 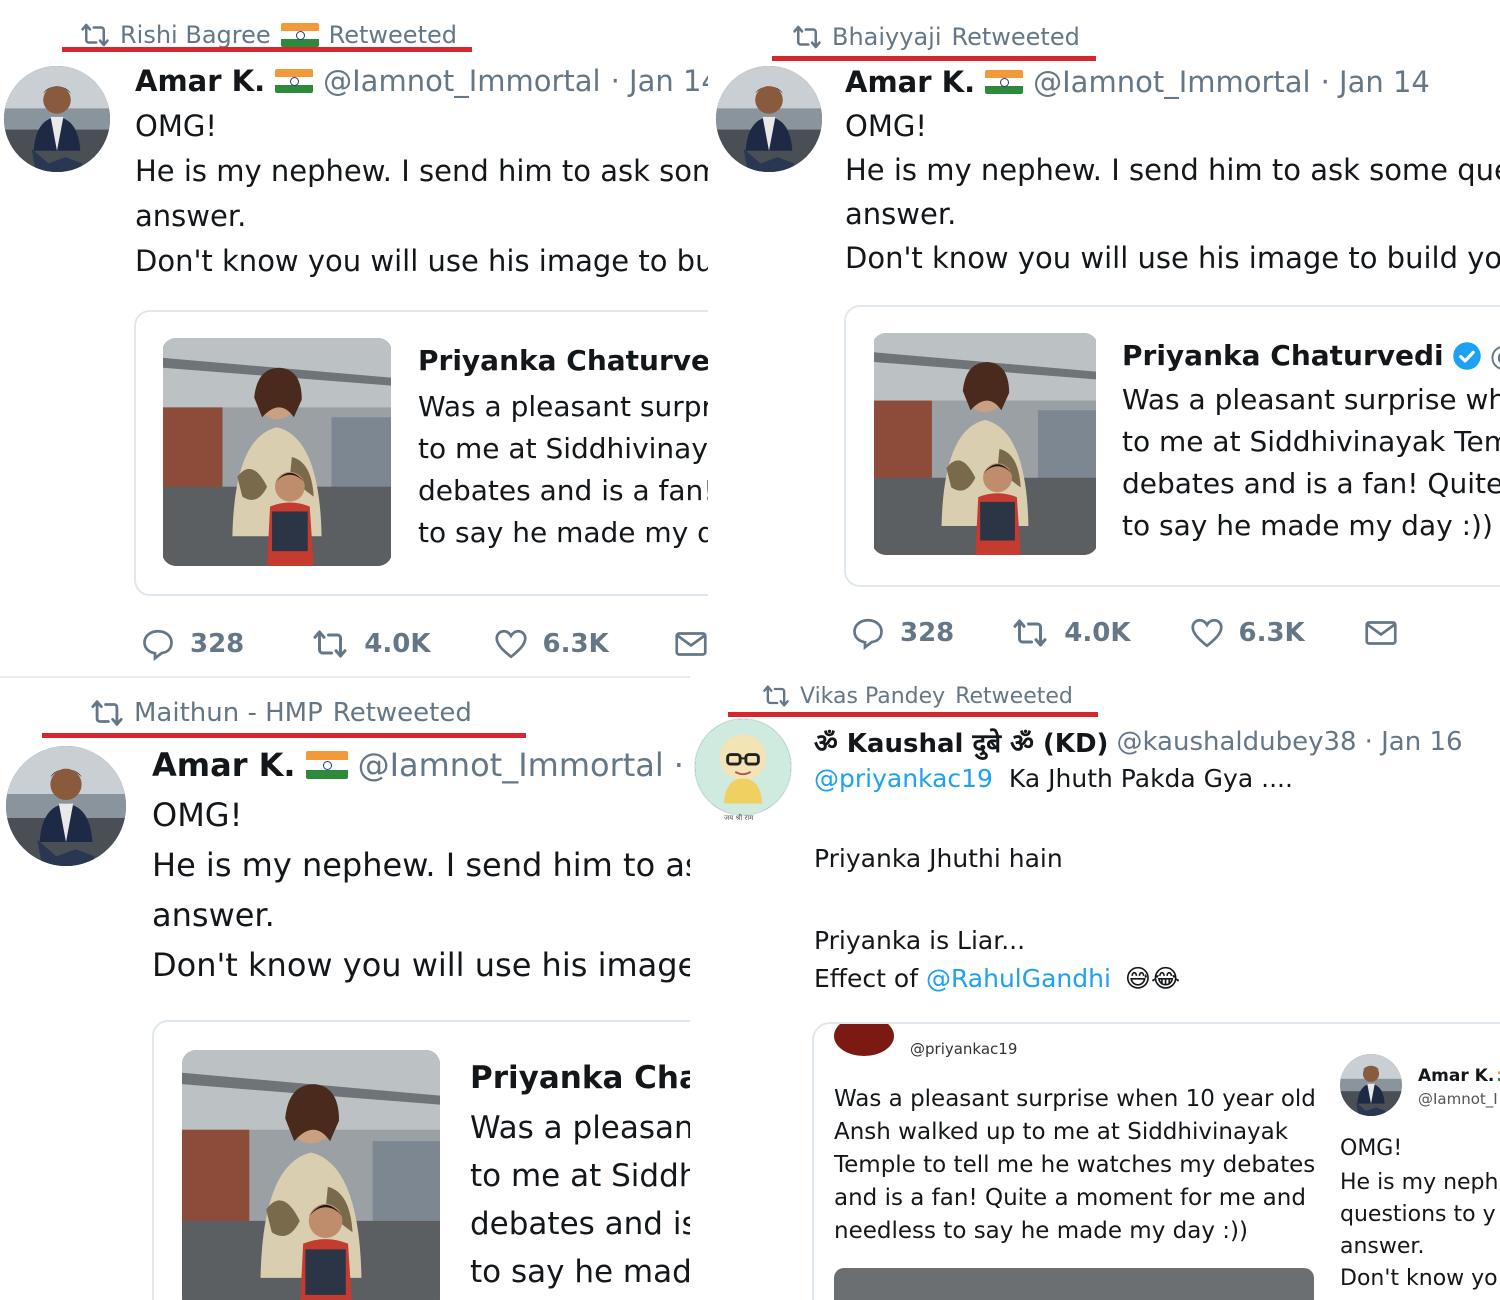 I want to click on retweeter-name: Vikas Pandey, so click(x=872, y=696).